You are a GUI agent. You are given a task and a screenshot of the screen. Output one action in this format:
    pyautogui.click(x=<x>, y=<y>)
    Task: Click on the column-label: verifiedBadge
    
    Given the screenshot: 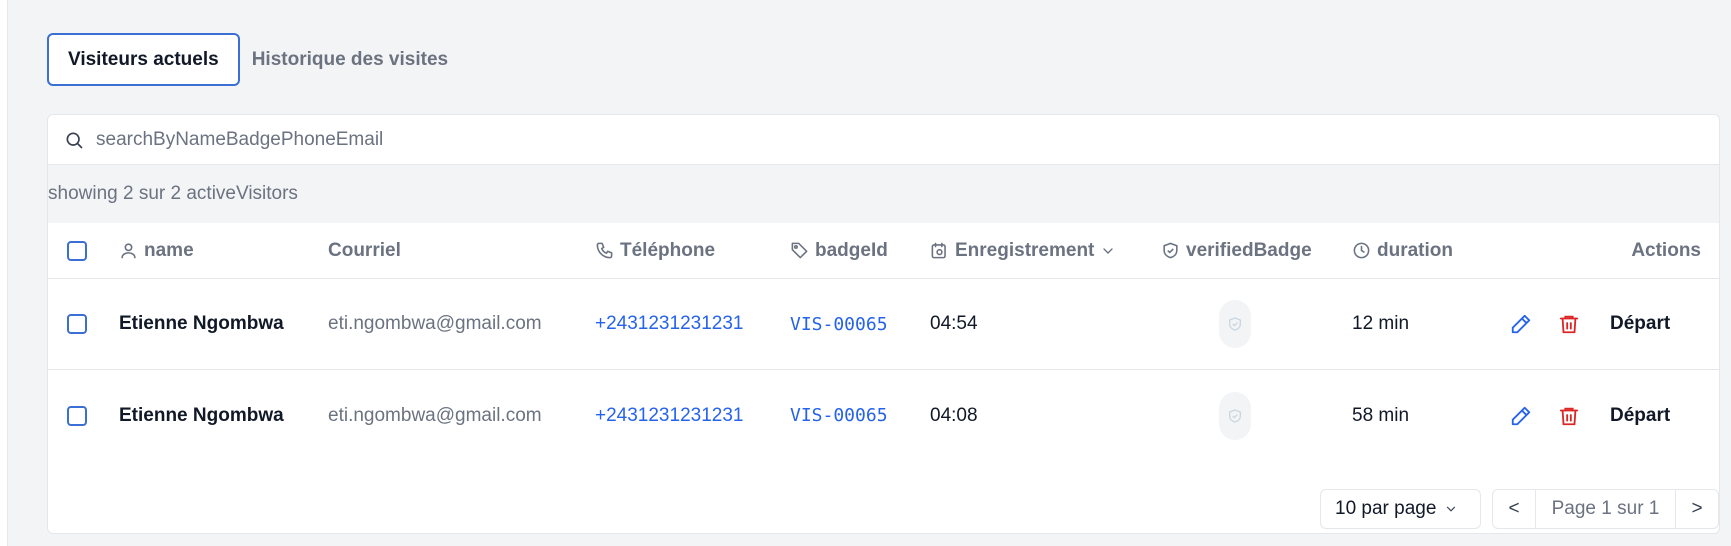 What is the action you would take?
    pyautogui.click(x=1249, y=250)
    